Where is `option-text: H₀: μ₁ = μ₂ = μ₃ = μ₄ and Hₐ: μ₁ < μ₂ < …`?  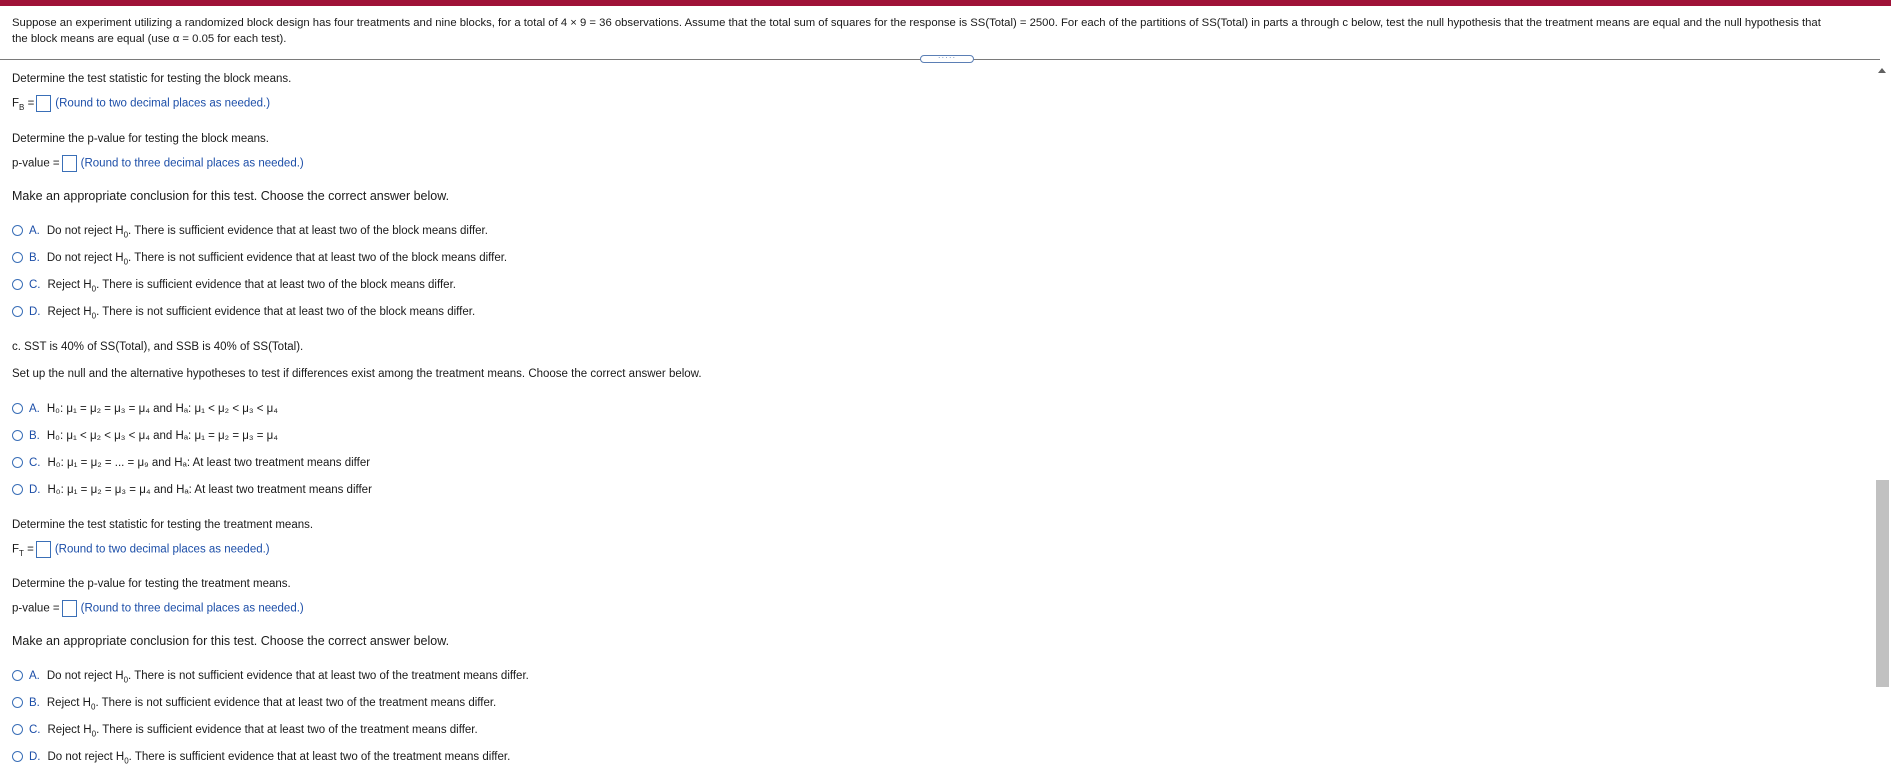
option-text: H₀: μ₁ = μ₂ = μ₃ = μ₄ and Hₐ: μ₁ < μ₂ < … is located at coordinates (162, 409).